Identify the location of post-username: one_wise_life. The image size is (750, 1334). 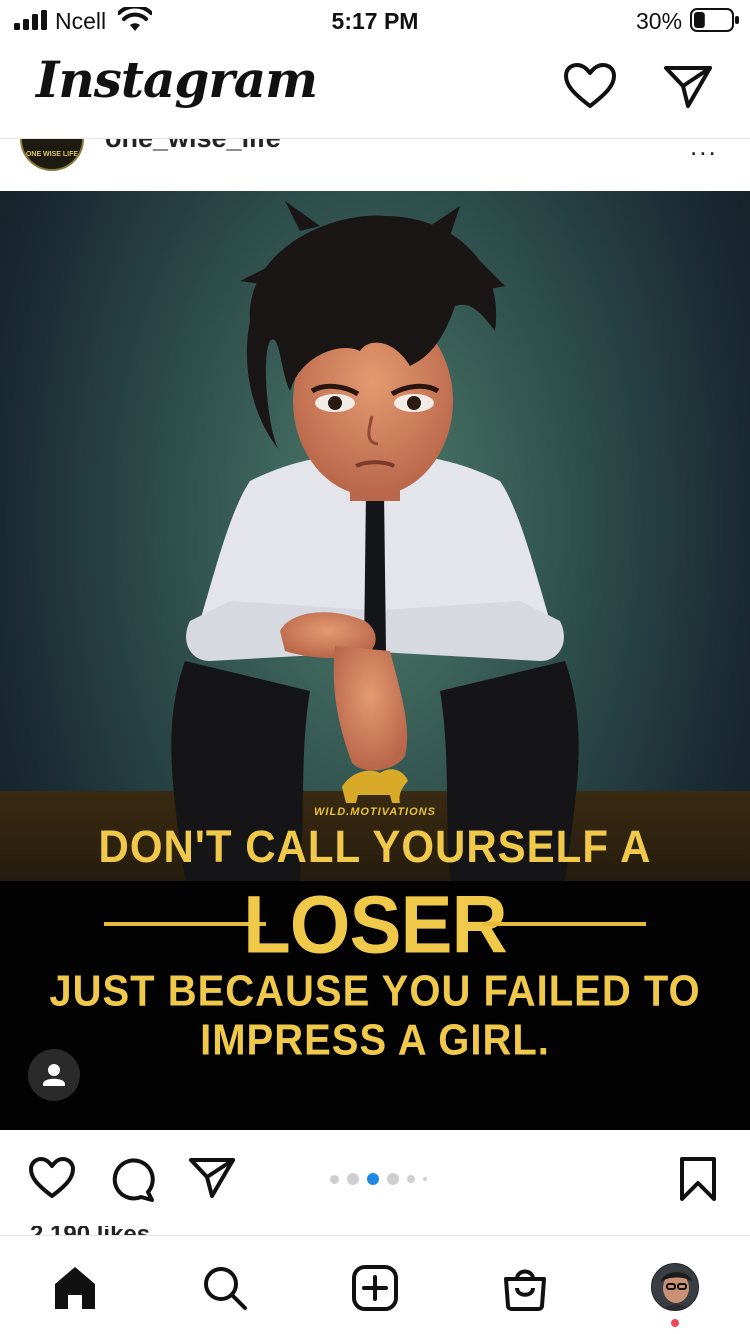
(193, 146).